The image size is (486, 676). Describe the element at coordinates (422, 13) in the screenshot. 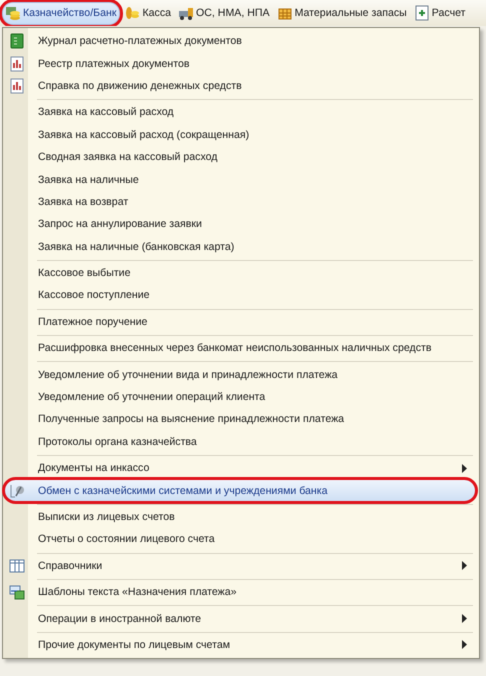

I see `document-icon` at that location.